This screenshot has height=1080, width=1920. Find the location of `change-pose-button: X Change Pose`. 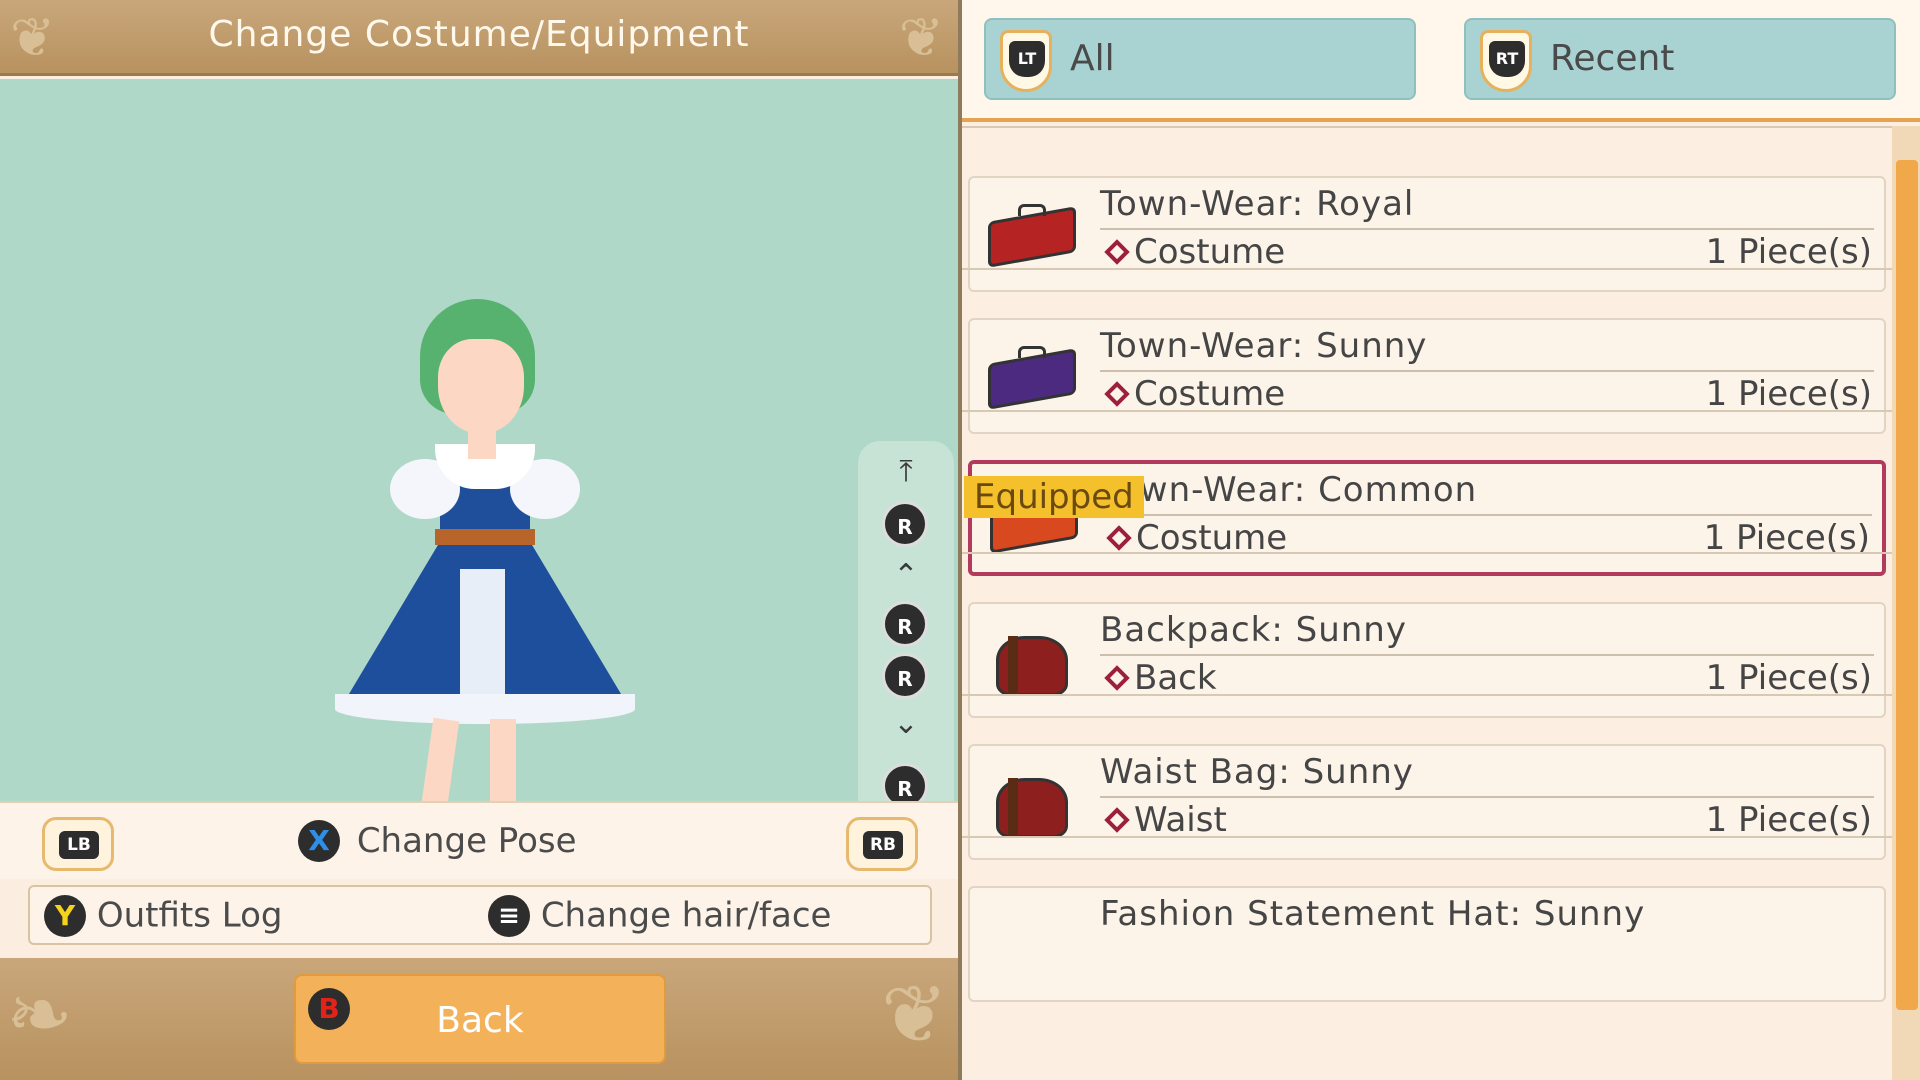

change-pose-button: X Change Pose is located at coordinates (437, 840).